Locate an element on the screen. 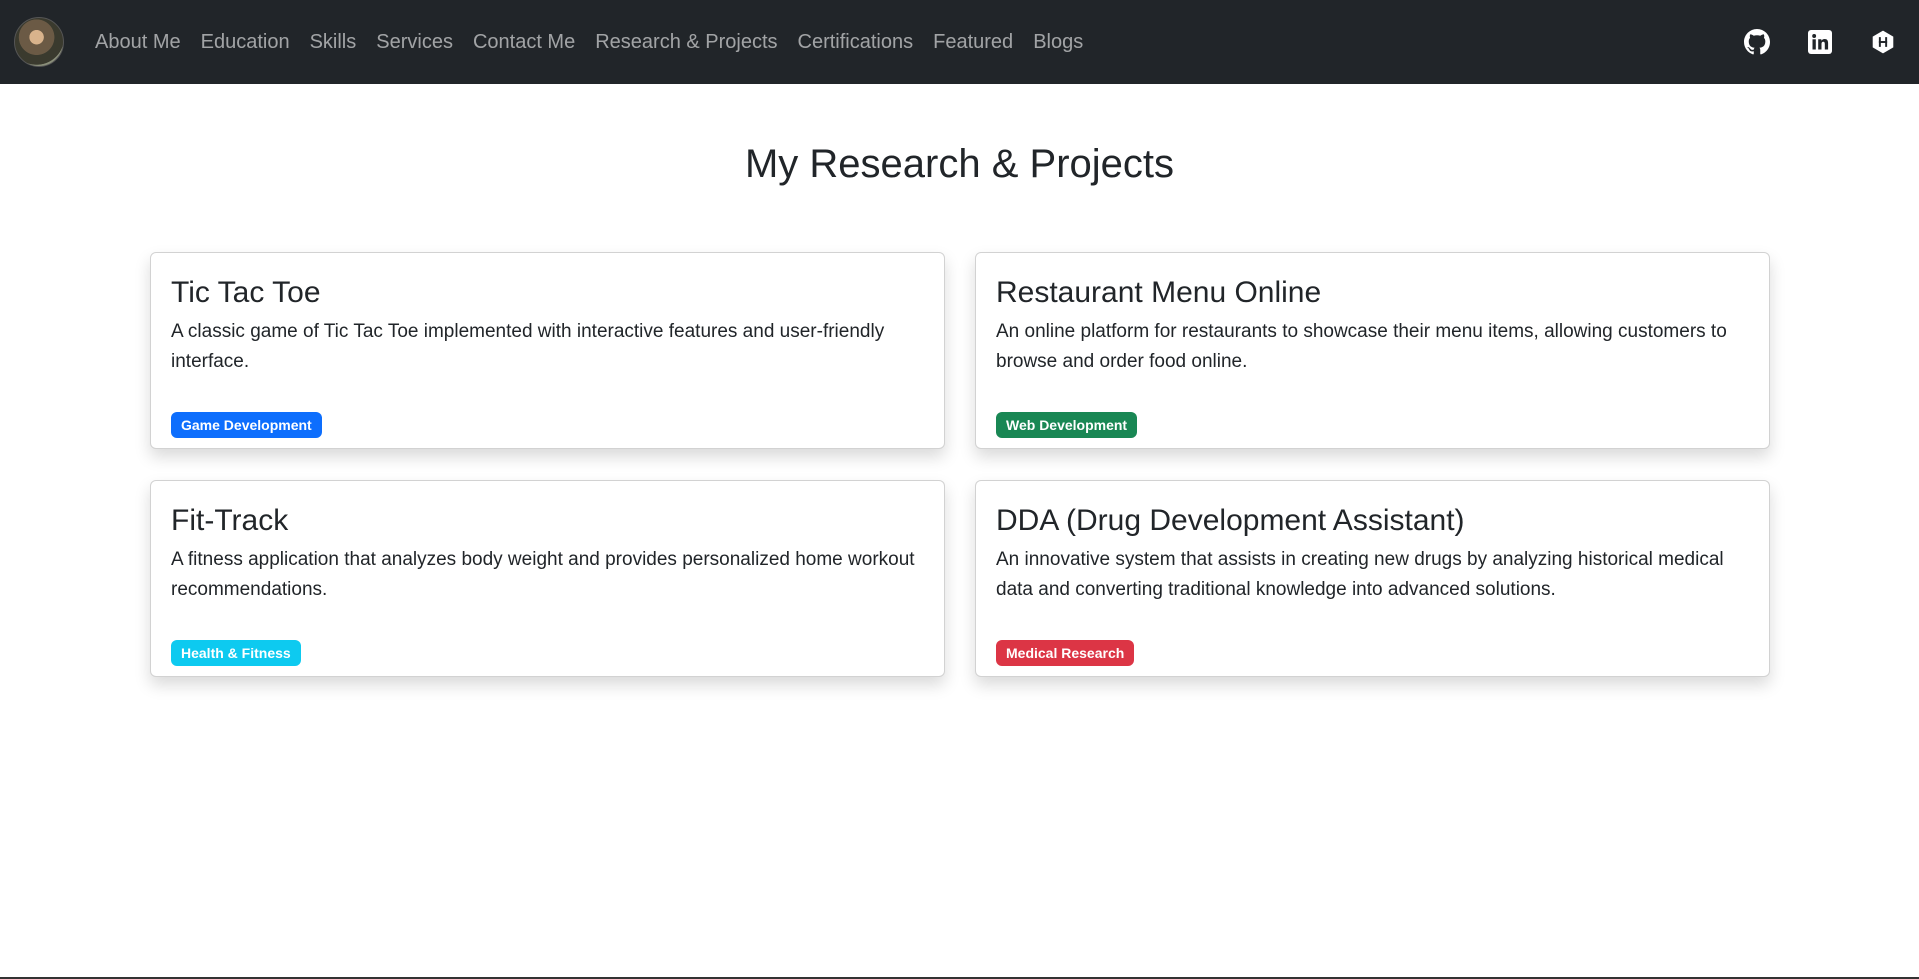 The image size is (1919, 979). project-title: Restaurant Menu Online is located at coordinates (1159, 292).